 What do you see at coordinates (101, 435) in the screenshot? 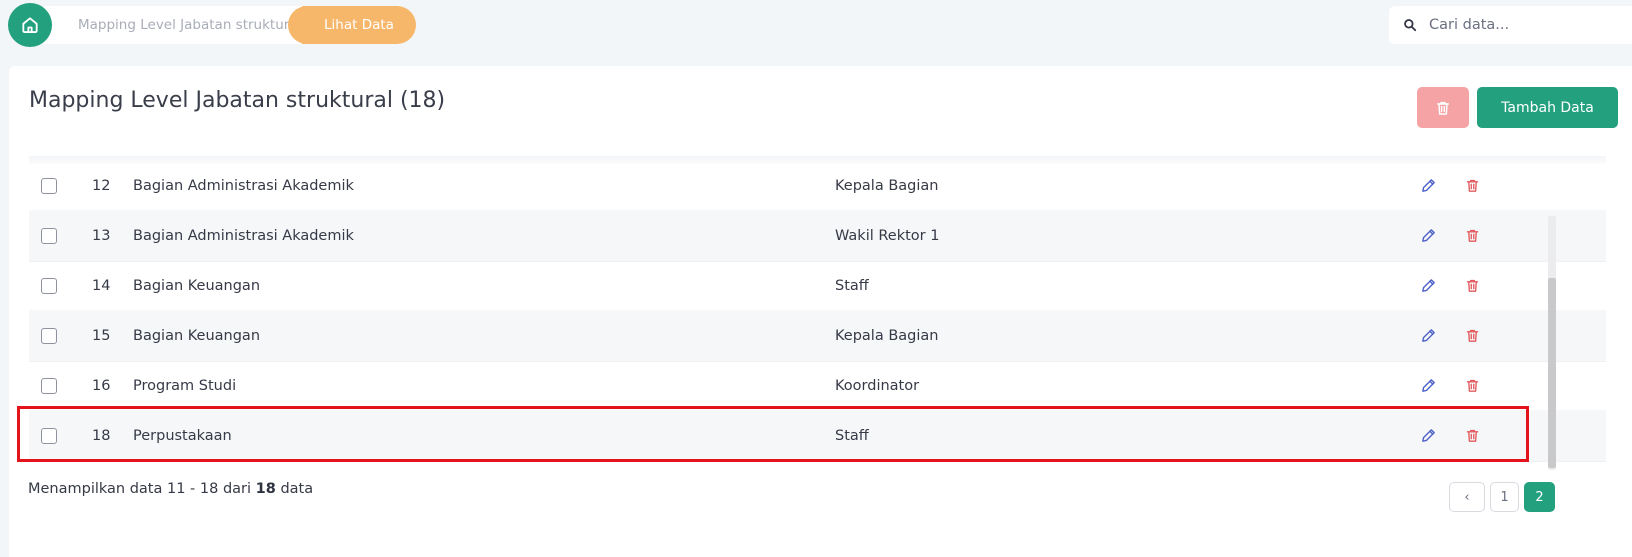
I see `row-number: 18` at bounding box center [101, 435].